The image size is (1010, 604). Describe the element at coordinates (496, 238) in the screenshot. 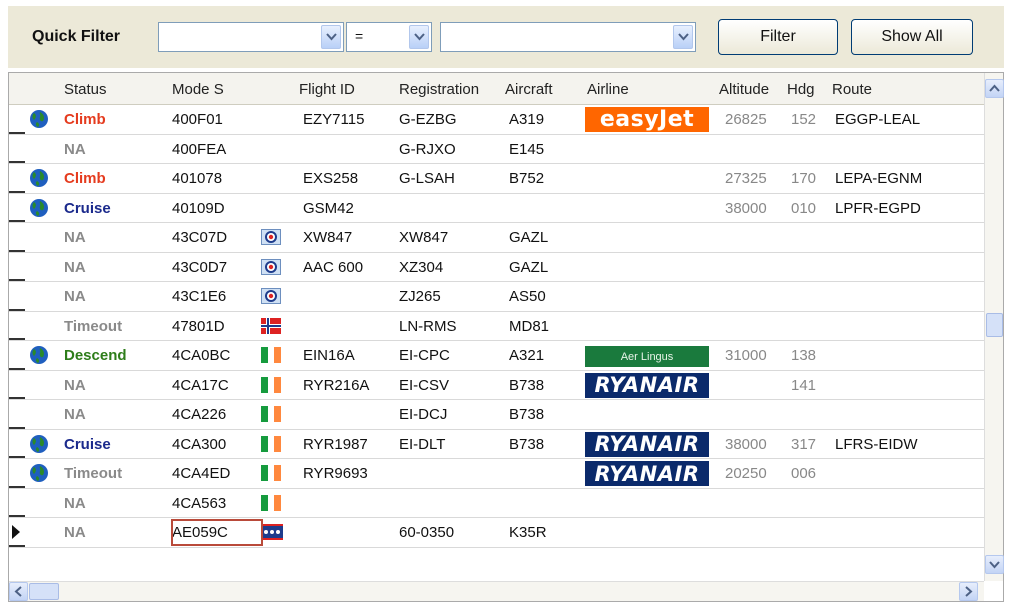

I see `table-row: NA 43C07D XW847 XW847 GAZL` at that location.